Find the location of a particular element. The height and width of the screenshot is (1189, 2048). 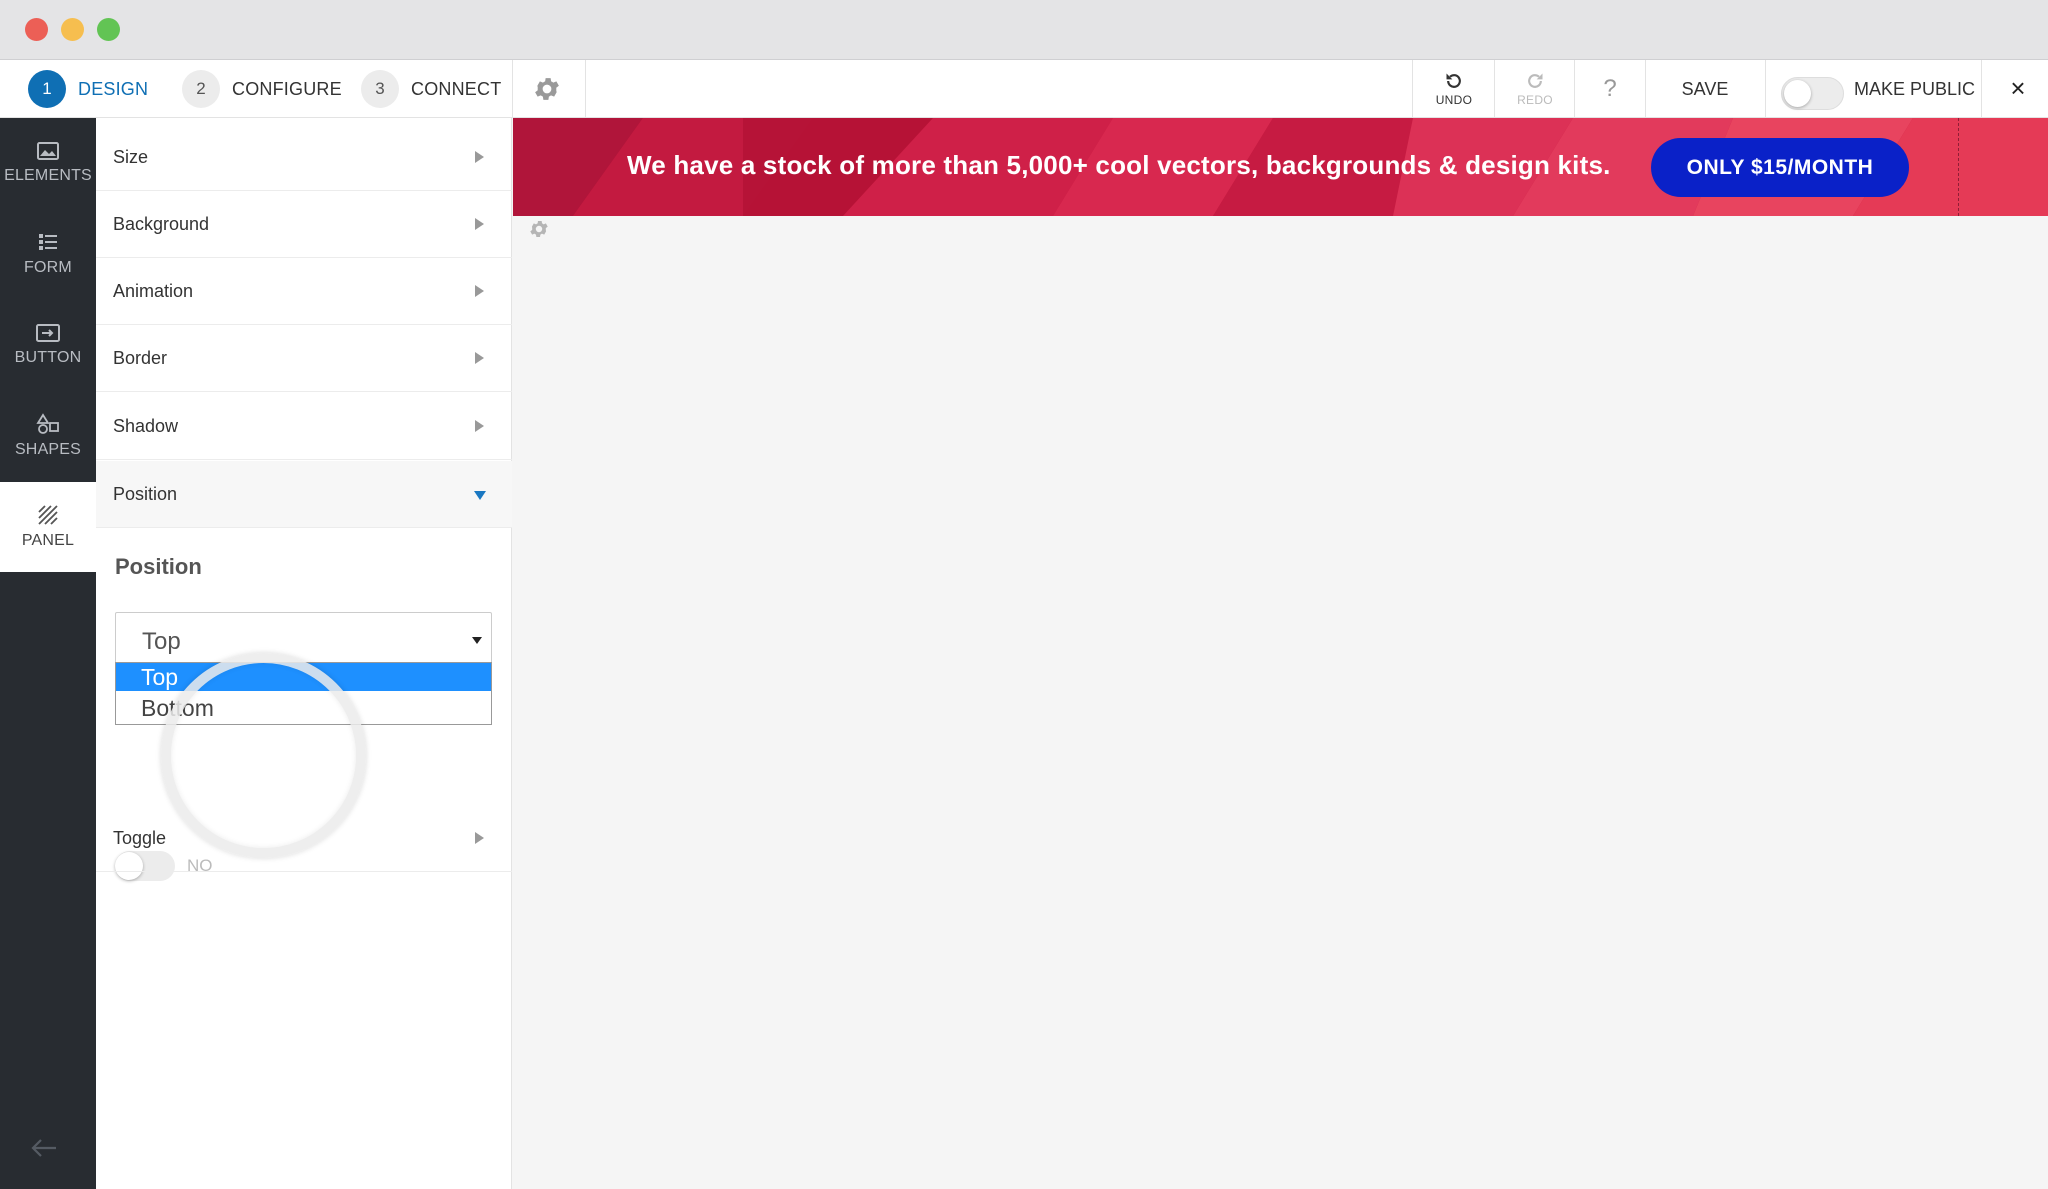

maximize-window-button is located at coordinates (108, 29).